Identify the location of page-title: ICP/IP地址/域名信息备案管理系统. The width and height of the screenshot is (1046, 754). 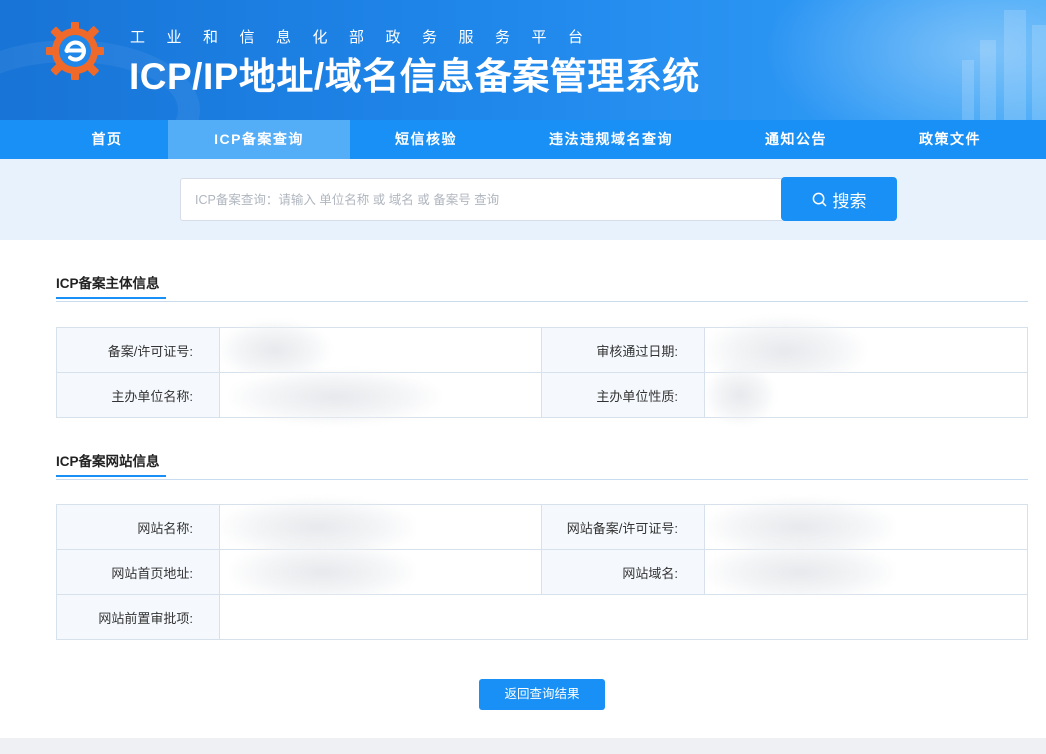
(414, 76).